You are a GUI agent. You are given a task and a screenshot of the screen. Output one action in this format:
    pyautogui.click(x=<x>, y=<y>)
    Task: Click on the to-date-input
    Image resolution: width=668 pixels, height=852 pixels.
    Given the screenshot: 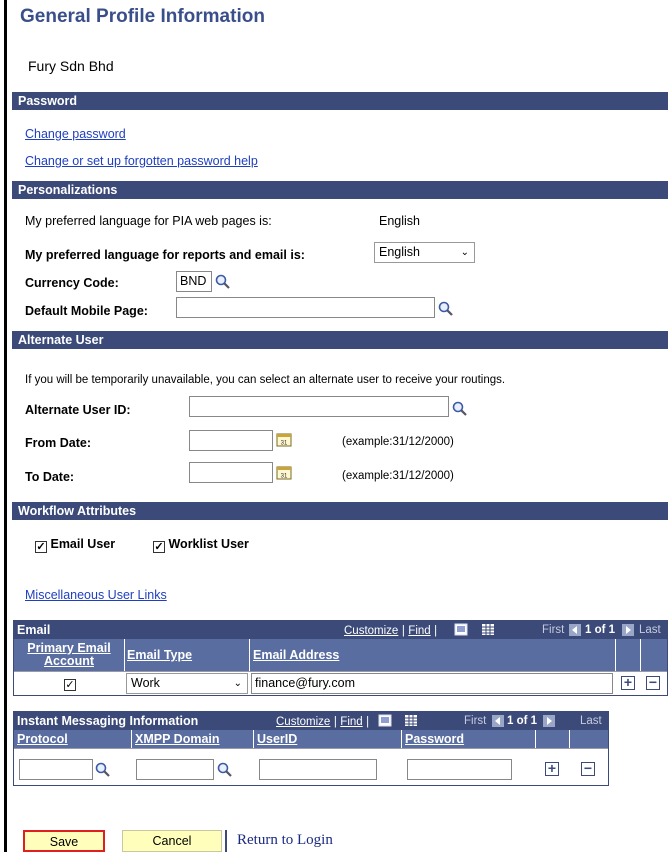 What is the action you would take?
    pyautogui.click(x=231, y=472)
    